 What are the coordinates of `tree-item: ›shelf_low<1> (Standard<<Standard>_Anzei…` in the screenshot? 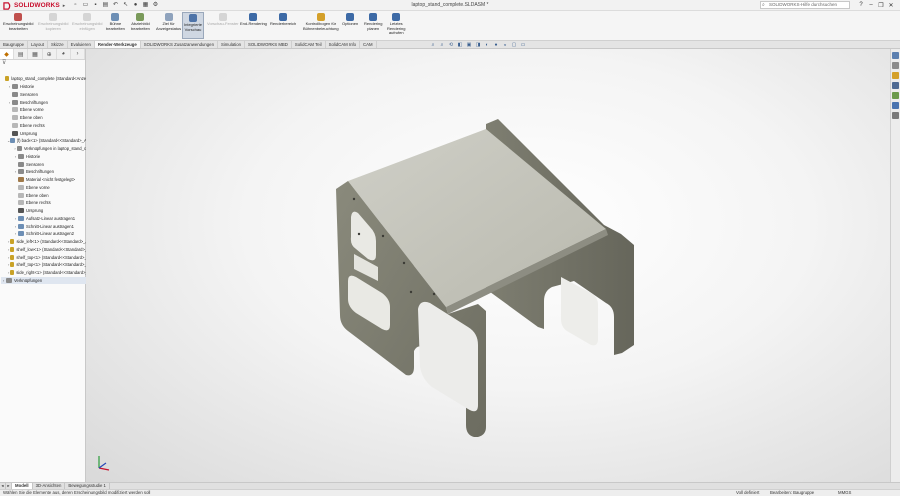 It's located at (46, 250).